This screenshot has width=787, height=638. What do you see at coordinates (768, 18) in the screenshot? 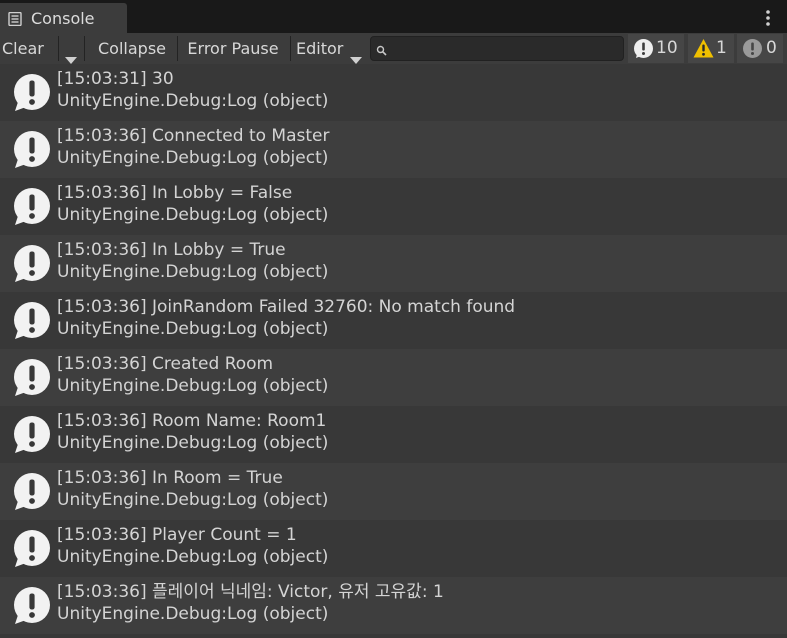
I see `kebab-menu-icon` at bounding box center [768, 18].